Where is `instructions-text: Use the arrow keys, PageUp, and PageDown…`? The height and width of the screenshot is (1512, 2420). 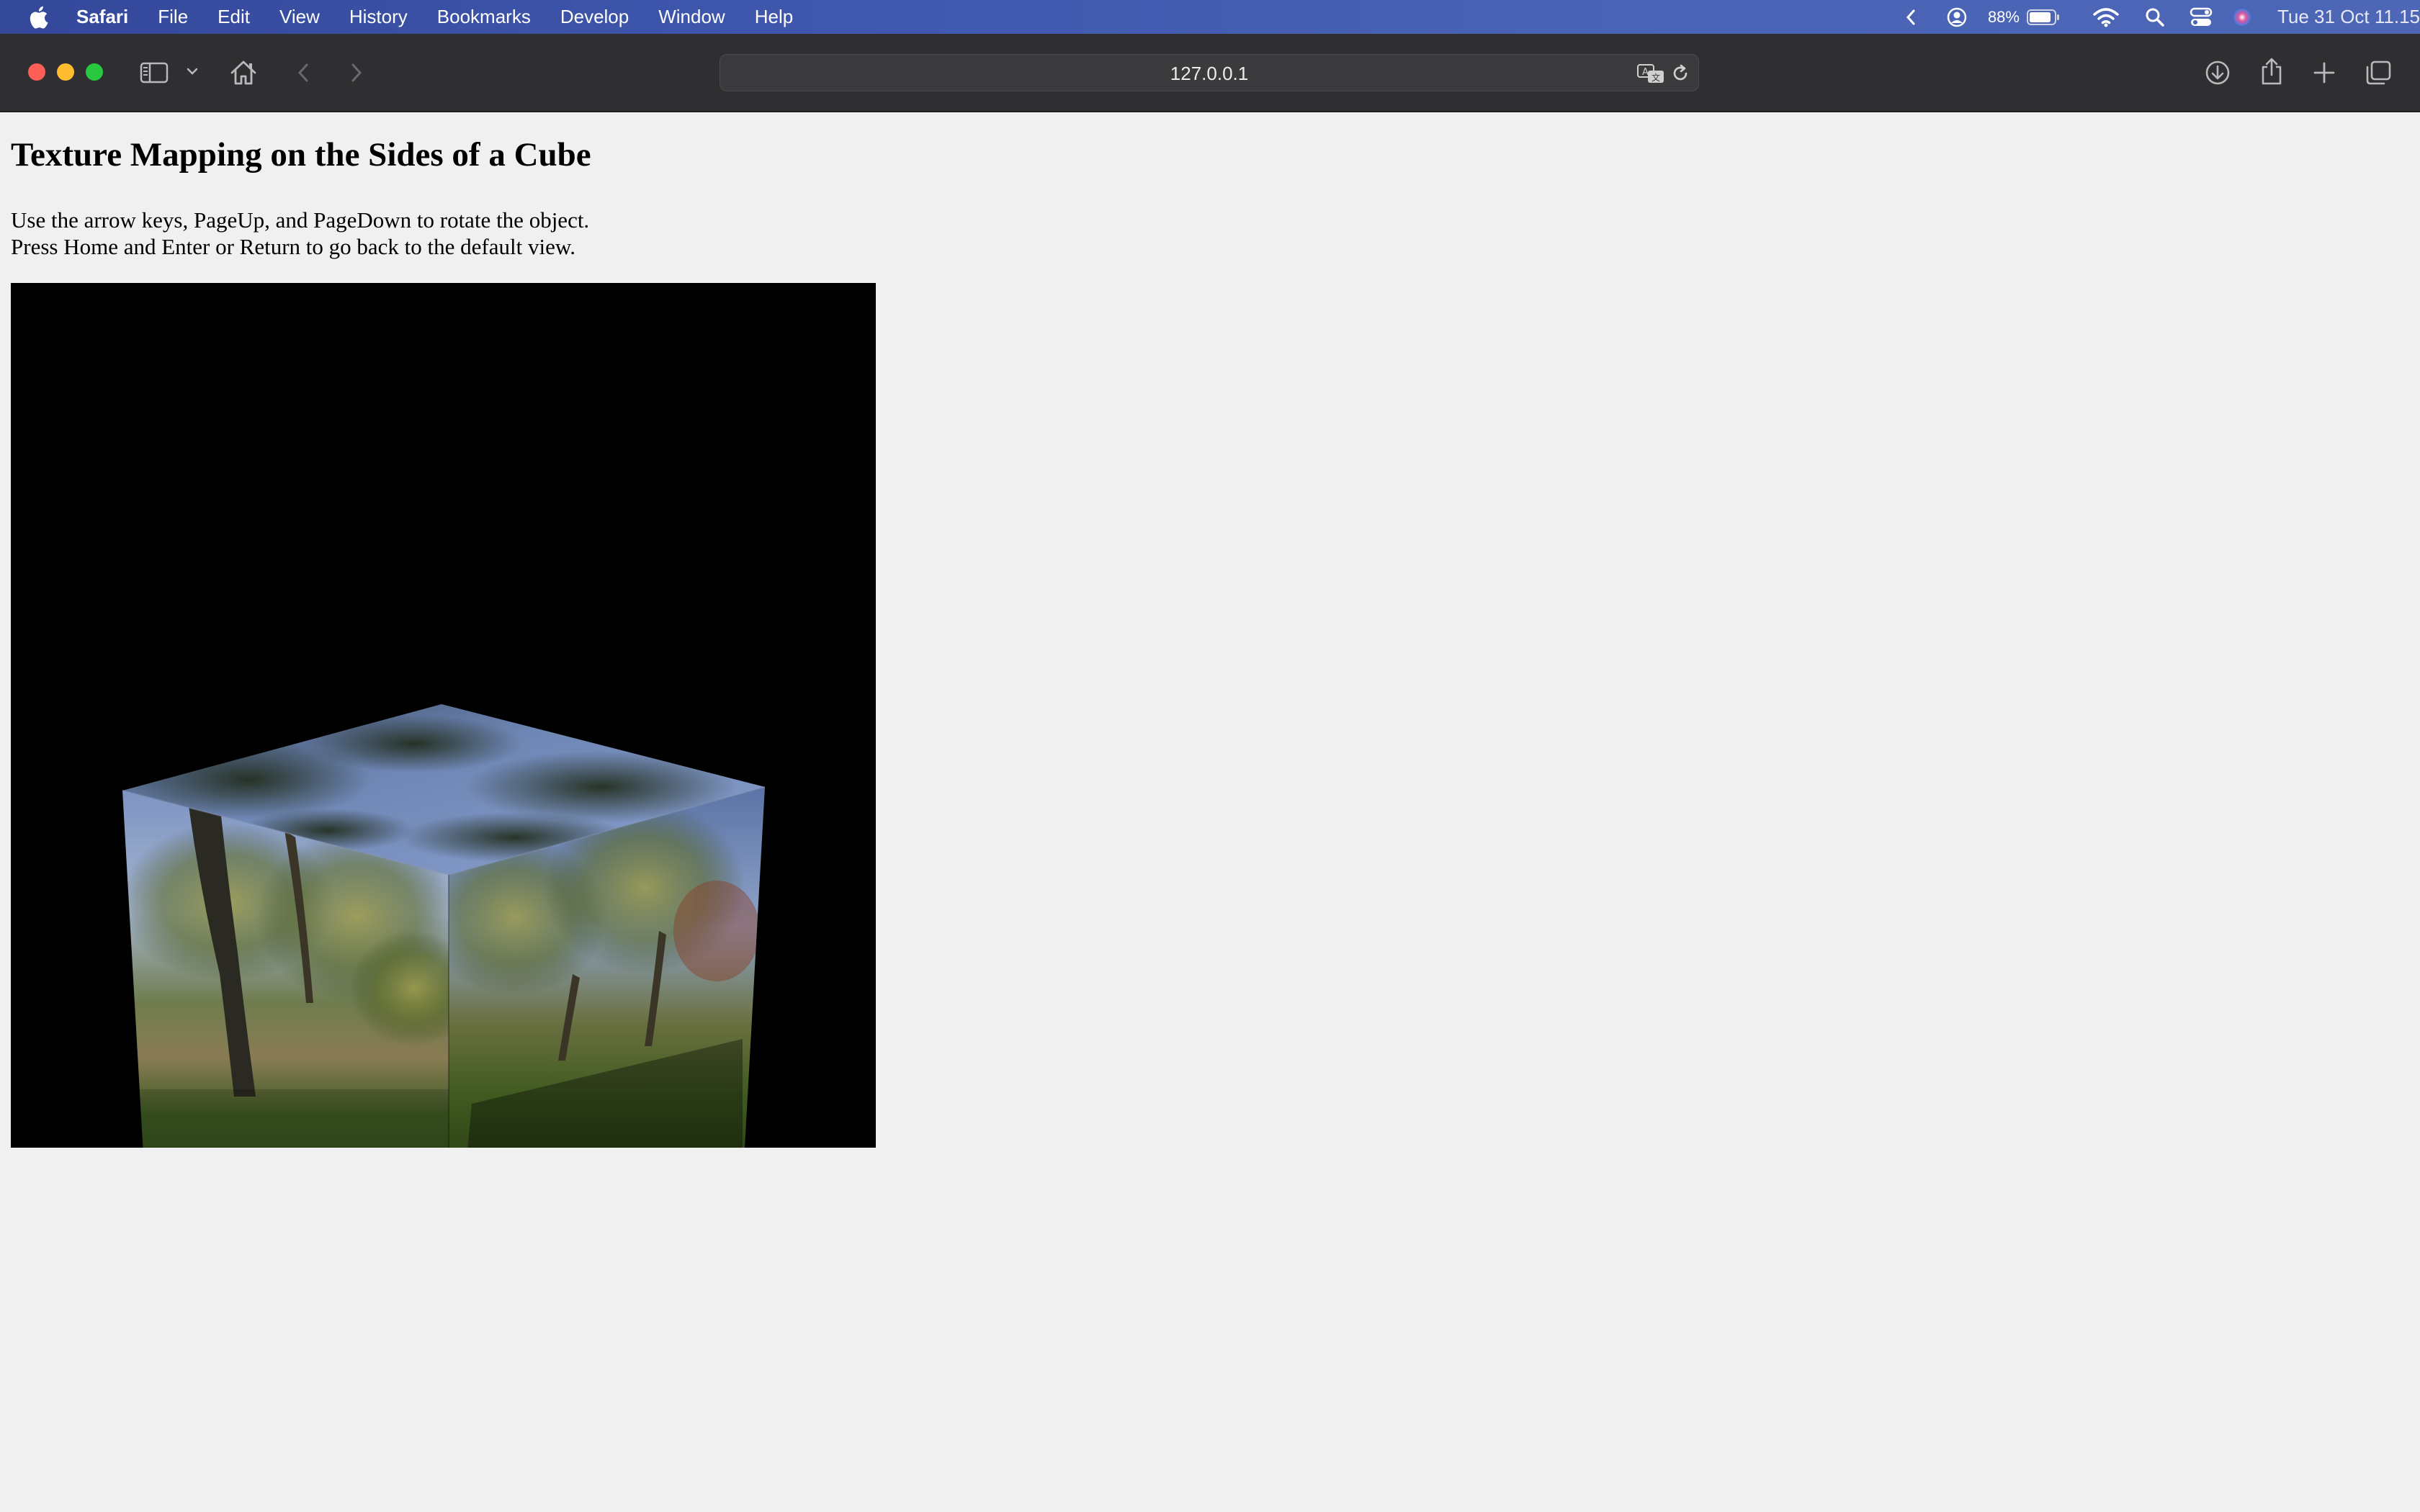 instructions-text: Use the arrow keys, PageUp, and PageDown… is located at coordinates (300, 233).